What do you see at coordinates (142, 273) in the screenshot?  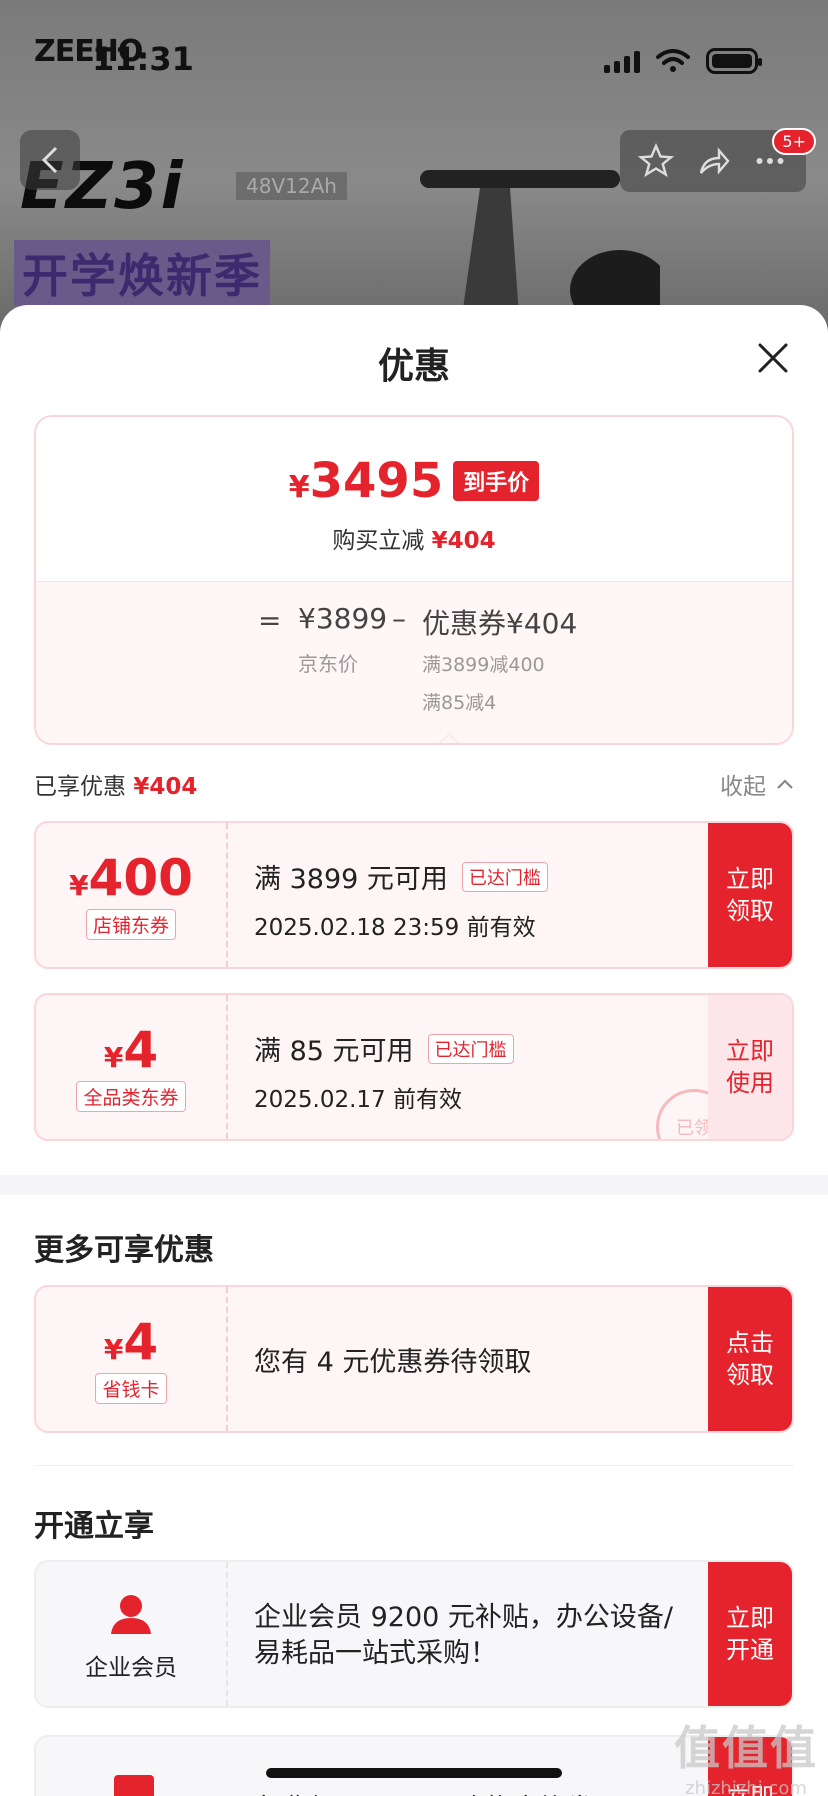 I see `promo-title: 开学焕新季` at bounding box center [142, 273].